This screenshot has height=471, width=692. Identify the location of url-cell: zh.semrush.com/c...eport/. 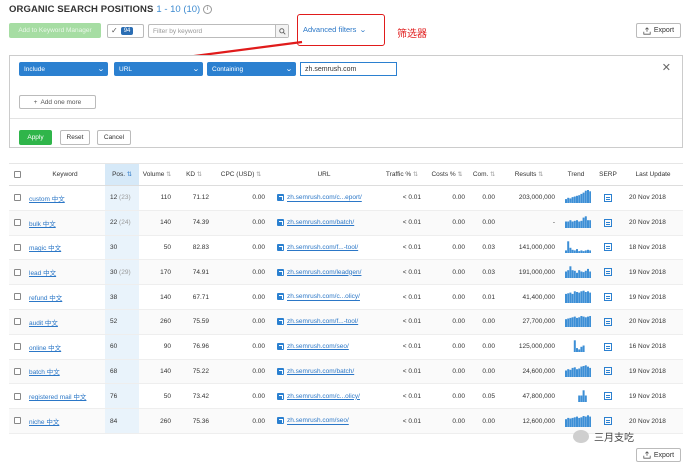
(324, 198).